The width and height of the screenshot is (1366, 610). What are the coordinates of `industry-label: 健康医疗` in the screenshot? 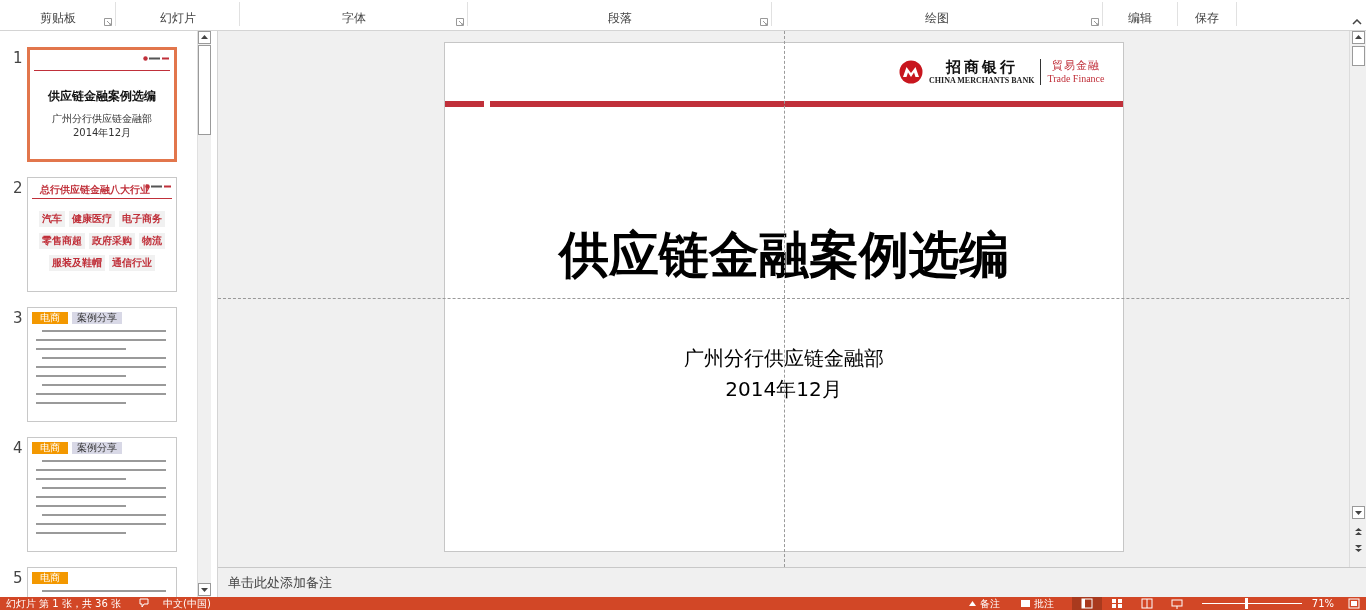 It's located at (92, 219).